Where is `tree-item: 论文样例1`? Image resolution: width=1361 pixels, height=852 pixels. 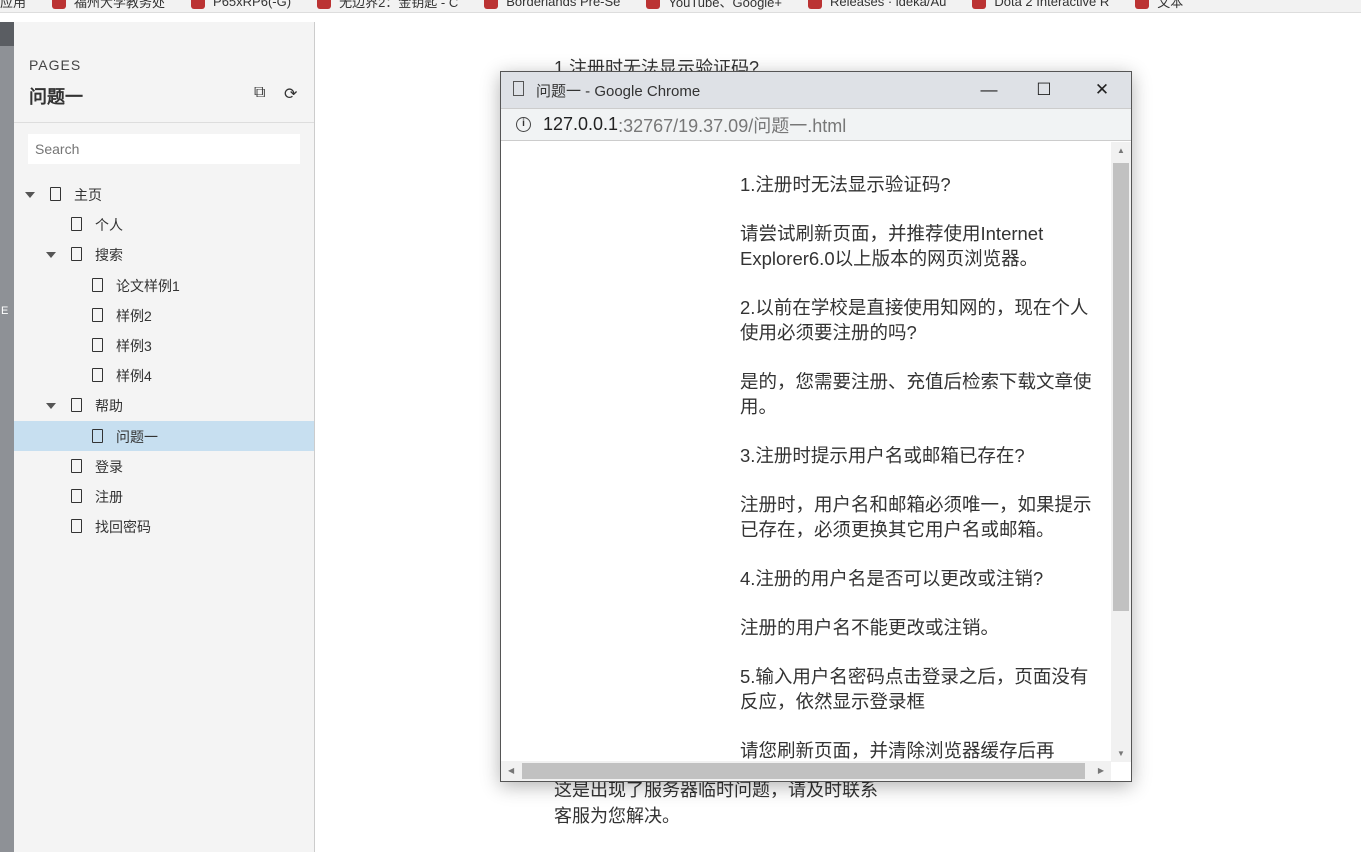
tree-item: 论文样例1 is located at coordinates (164, 285).